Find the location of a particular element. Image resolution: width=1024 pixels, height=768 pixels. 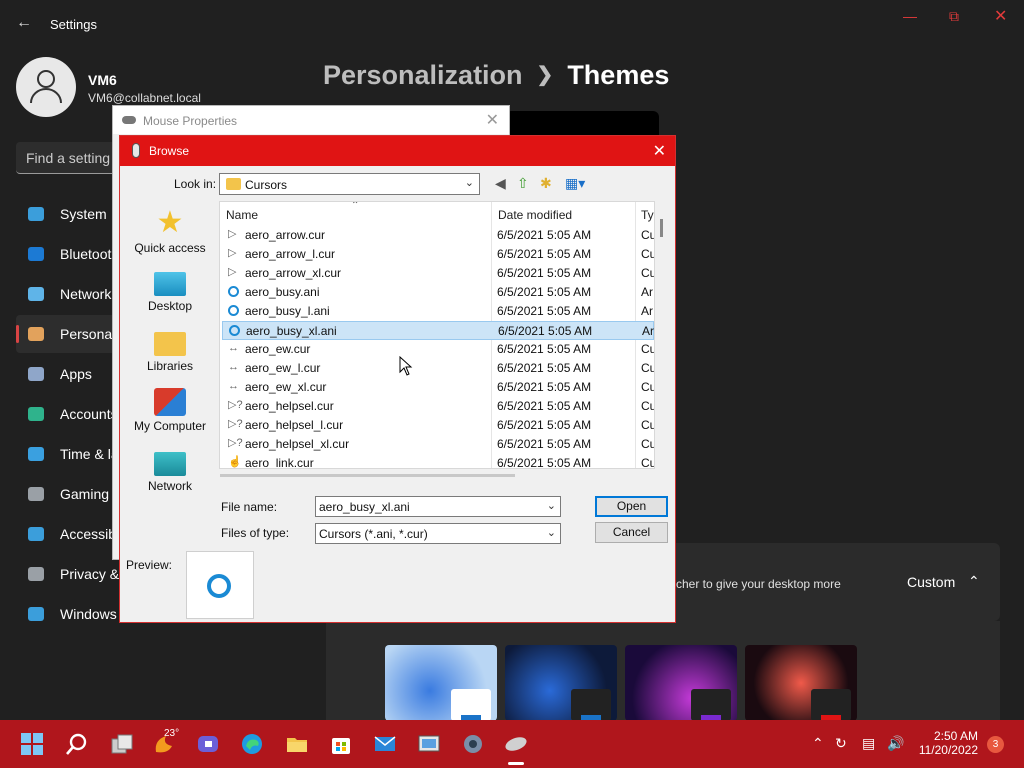

browse-title: Browse is located at coordinates (169, 151).